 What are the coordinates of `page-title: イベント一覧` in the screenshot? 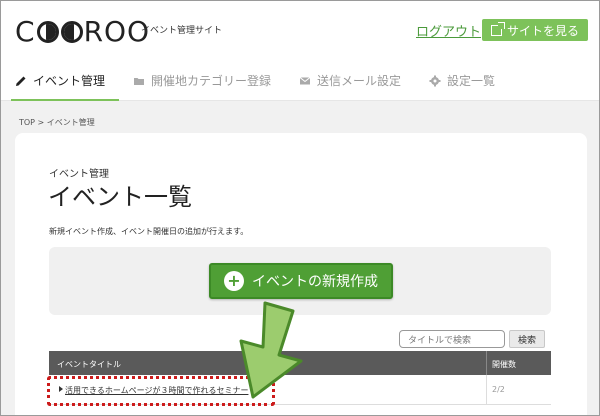 It's located at (120, 197).